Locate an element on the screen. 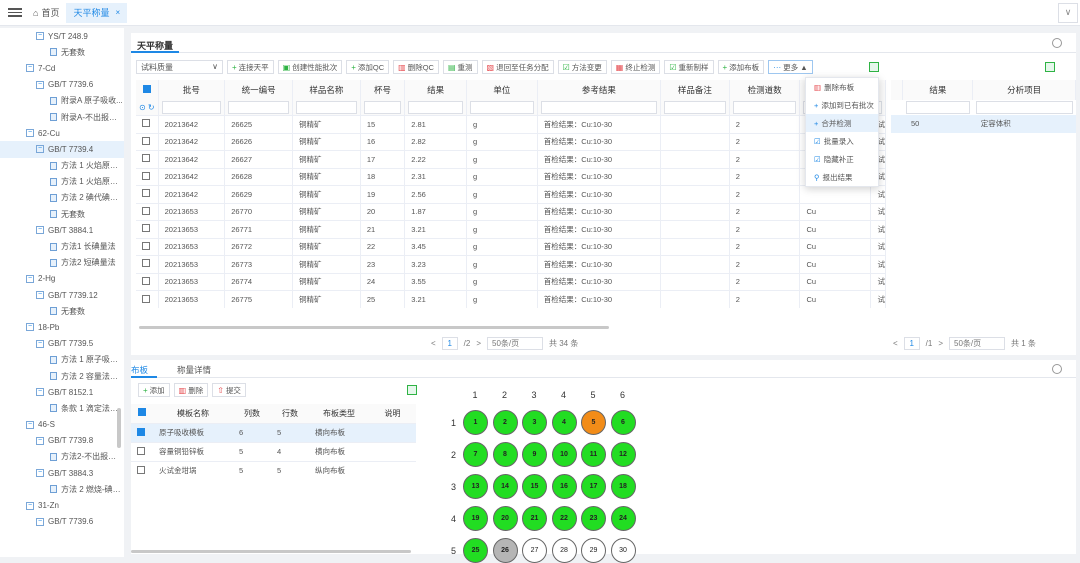  table-row: 20213653 26771 铜精矿 21 3.21 g 首检结果：Cu:10-30 2 Cu 试 is located at coordinates (511, 229).